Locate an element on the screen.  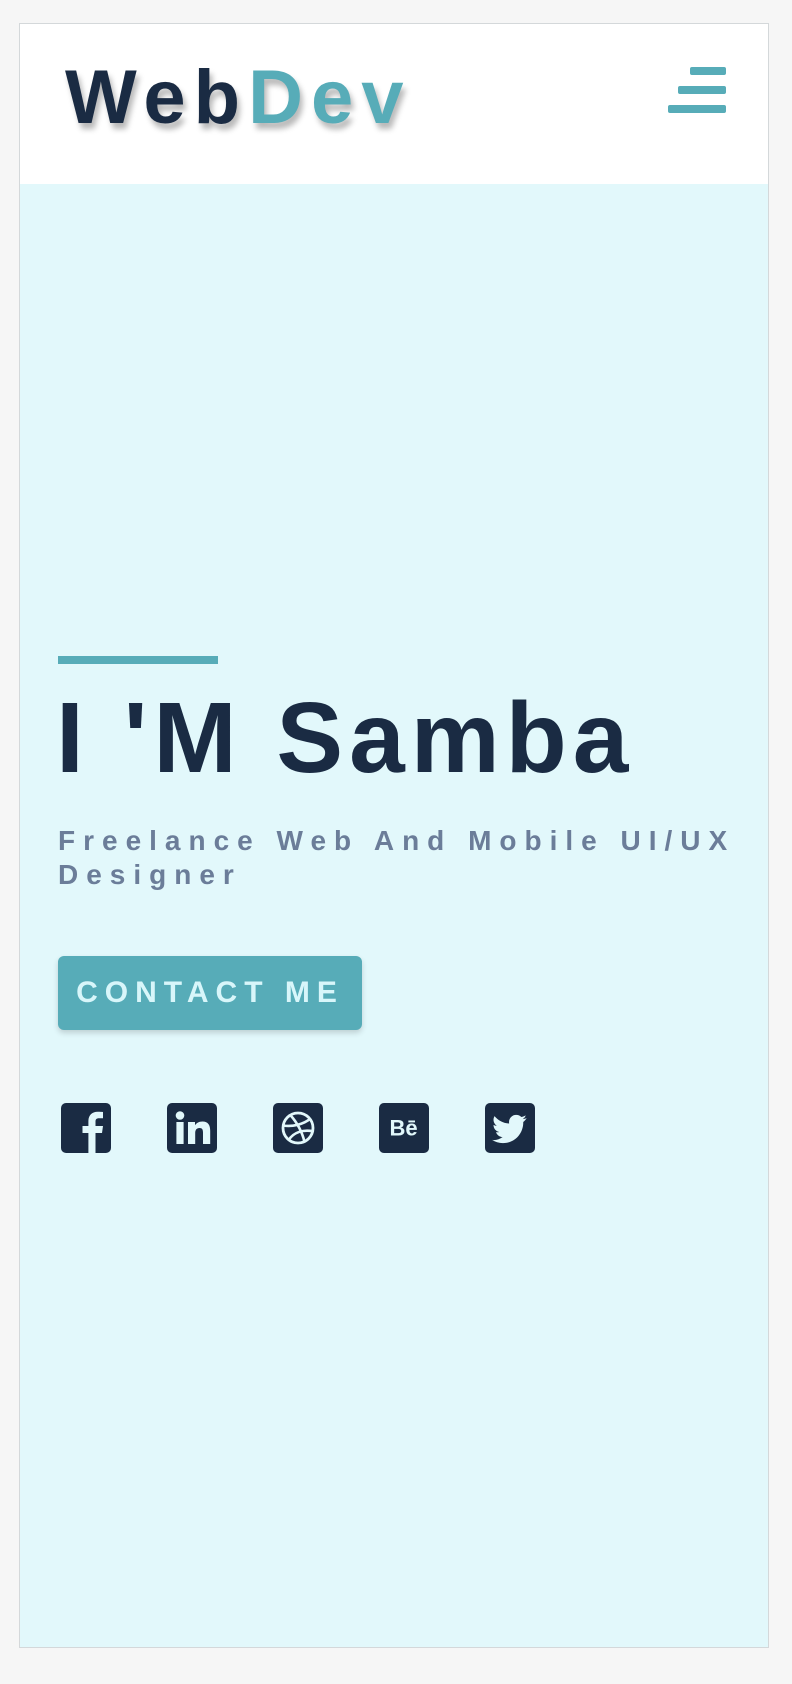
hero-headline: I 'M Samba is located at coordinates (345, 738).